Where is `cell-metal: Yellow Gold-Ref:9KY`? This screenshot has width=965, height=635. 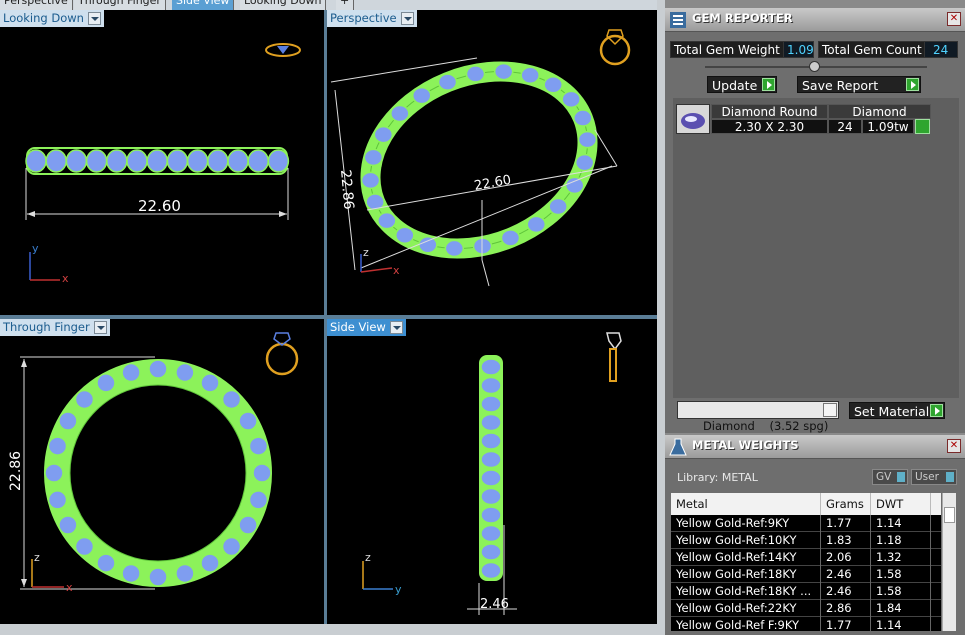 cell-metal: Yellow Gold-Ref:9KY is located at coordinates (746, 523).